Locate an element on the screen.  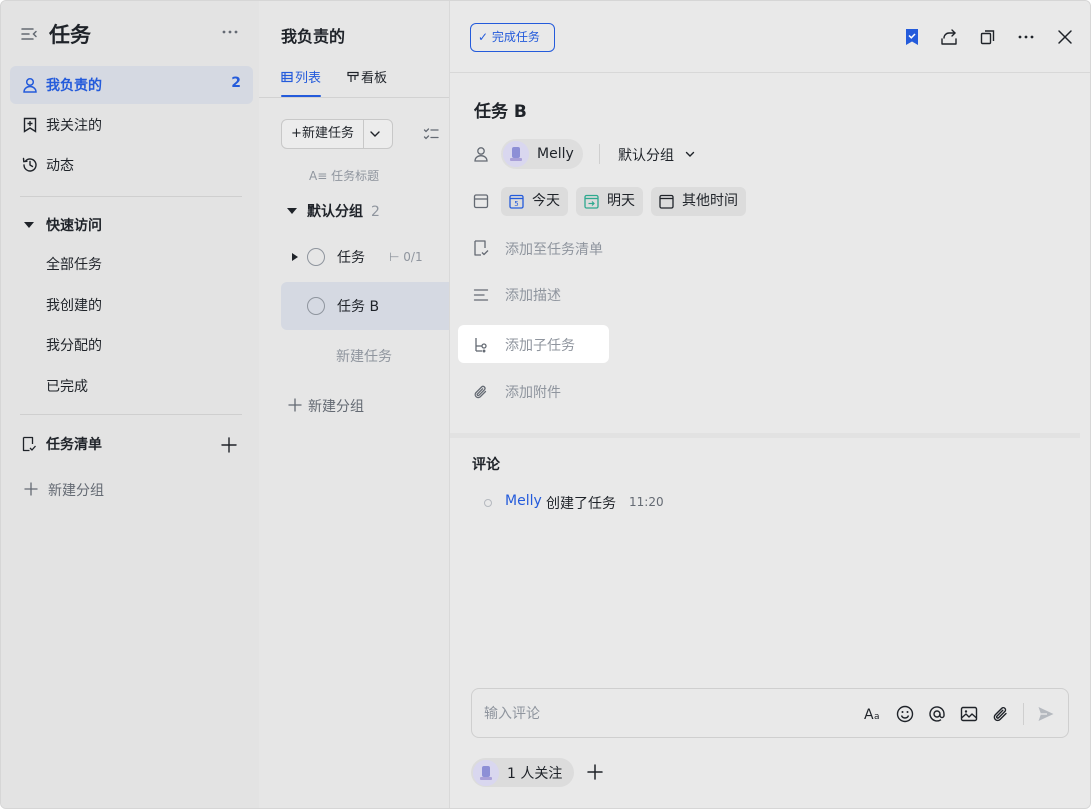
column-header-label: 任务标题 is located at coordinates (355, 176).